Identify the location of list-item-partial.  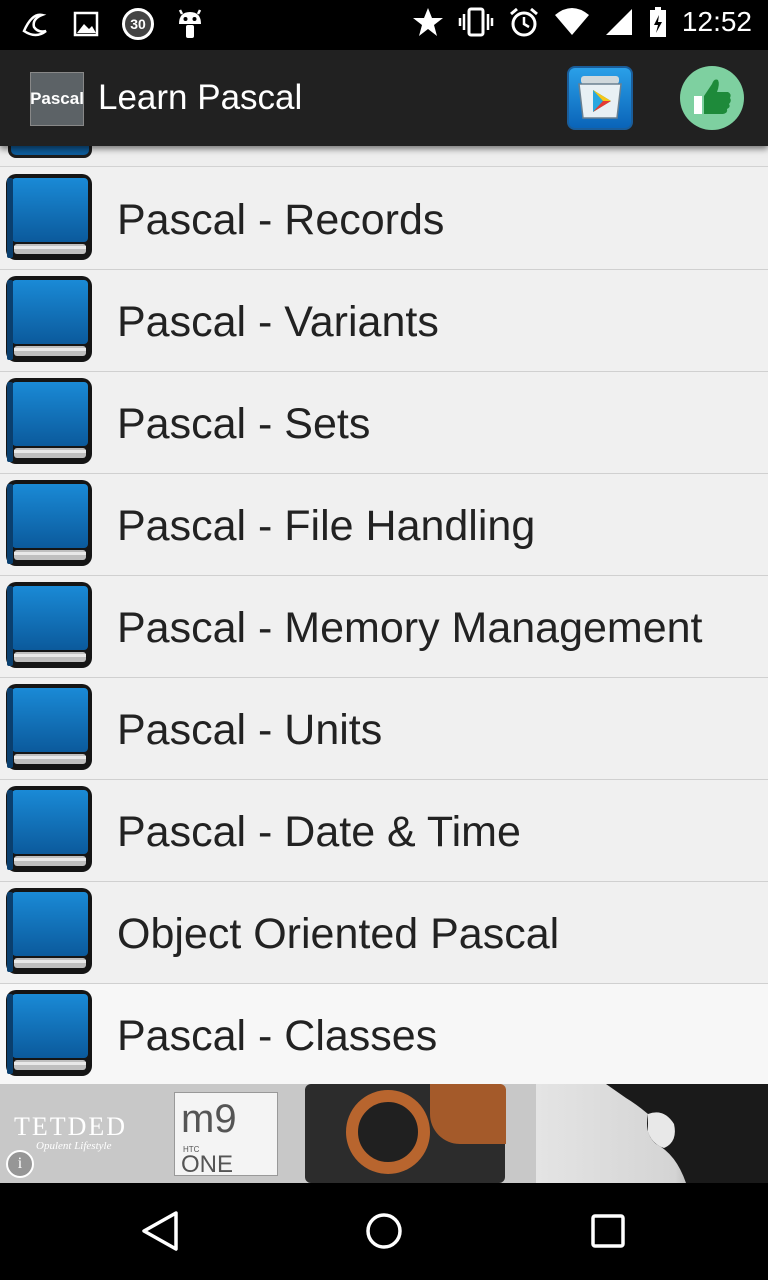
(384, 156).